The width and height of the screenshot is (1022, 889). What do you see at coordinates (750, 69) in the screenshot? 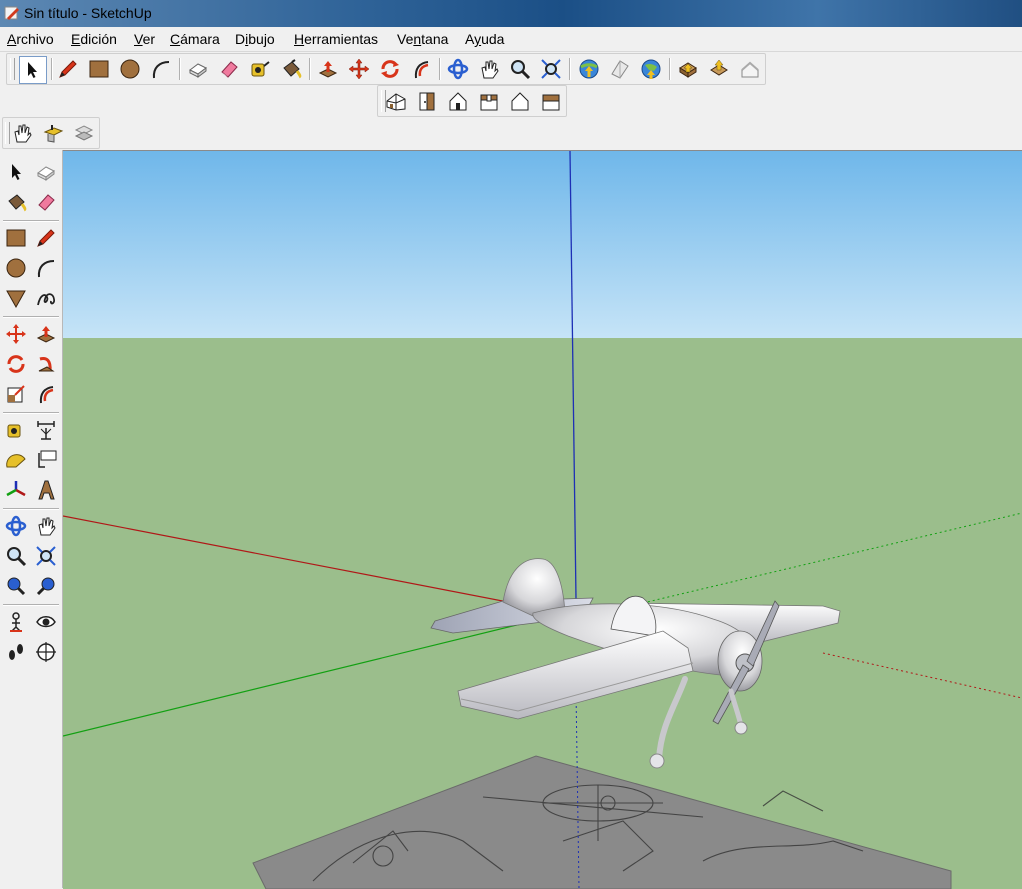
I see `place-model-icon` at bounding box center [750, 69].